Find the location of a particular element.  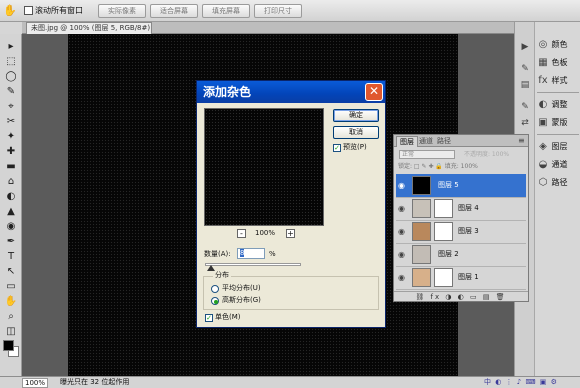

actual-pixels-button: 实际像素 is located at coordinates (122, 11).